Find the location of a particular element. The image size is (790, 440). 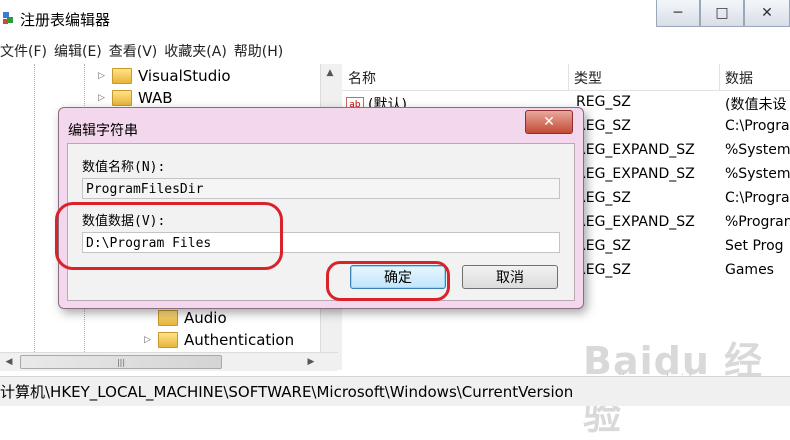

list-header: 名称 类型 数据 is located at coordinates (566, 77).